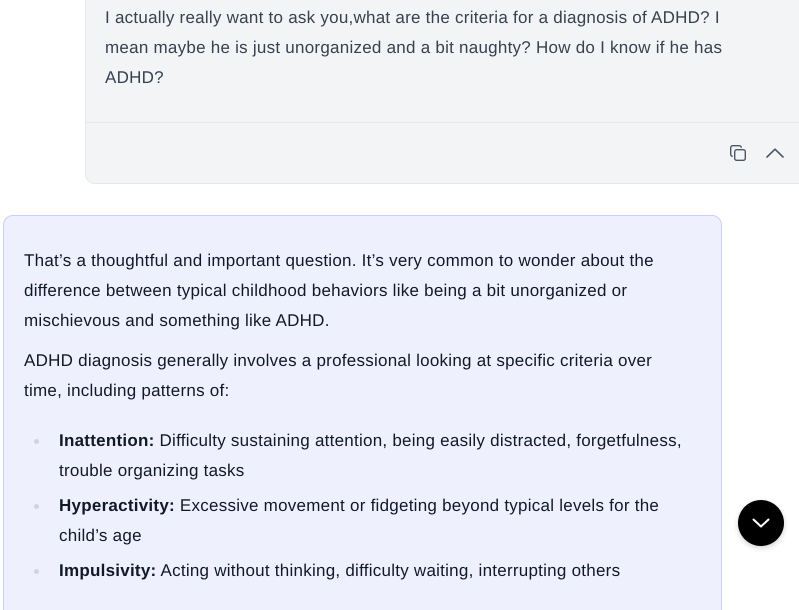 This screenshot has height=610, width=799. Describe the element at coordinates (359, 521) in the screenshot. I see `list-item-text: Hyperactivity: Excessive movement or fidgeting beyond typical levels for the child’s age` at that location.